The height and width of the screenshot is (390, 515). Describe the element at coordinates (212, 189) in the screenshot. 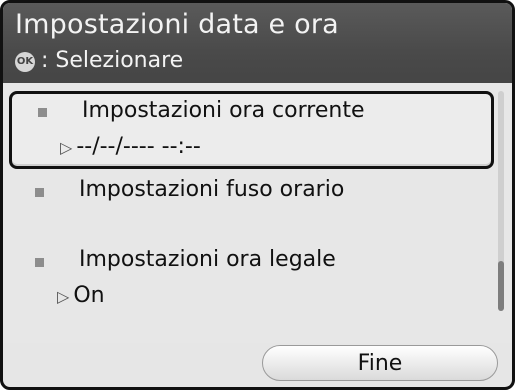

I see `list-item-label: Impostazioni fuso orario` at that location.